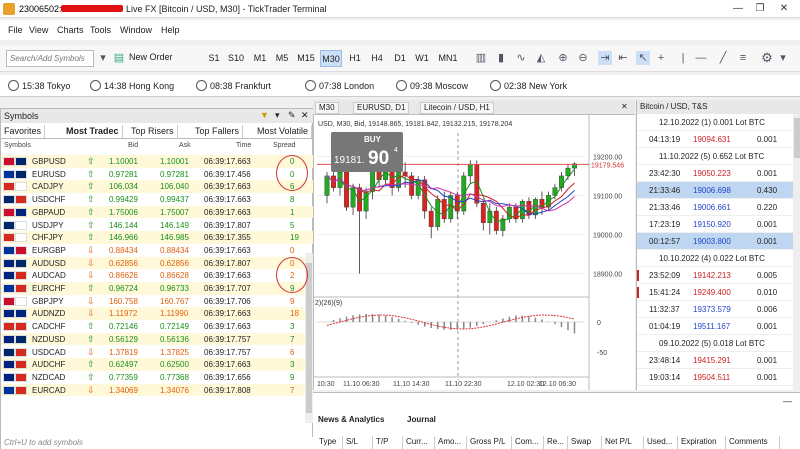 The height and width of the screenshot is (449, 800). What do you see at coordinates (715, 190) in the screenshot?
I see `ts-trade-row: 21:33:46 19006.698 0.430` at bounding box center [715, 190].